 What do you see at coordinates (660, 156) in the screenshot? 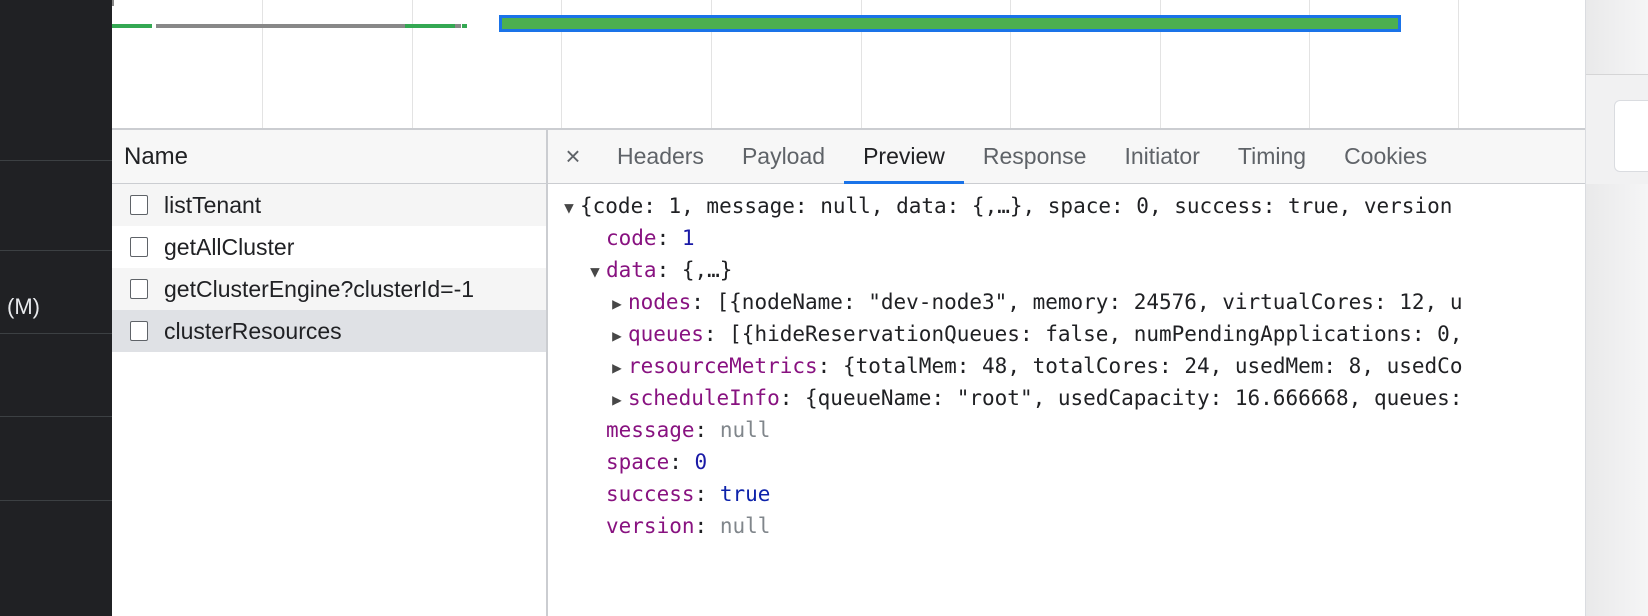
I see `tab-headers: Headers` at bounding box center [660, 156].